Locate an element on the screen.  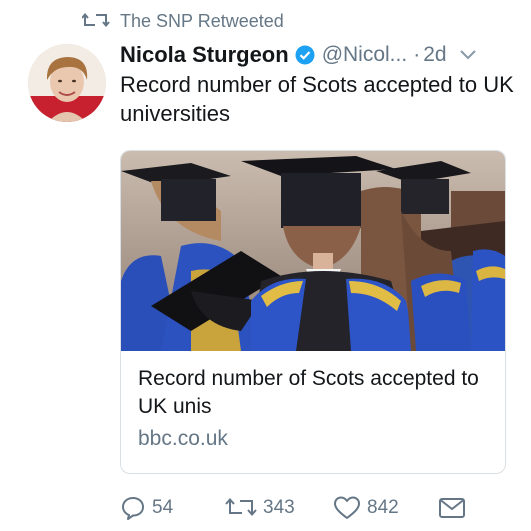
card-domain: bbc.co.uk is located at coordinates (183, 438).